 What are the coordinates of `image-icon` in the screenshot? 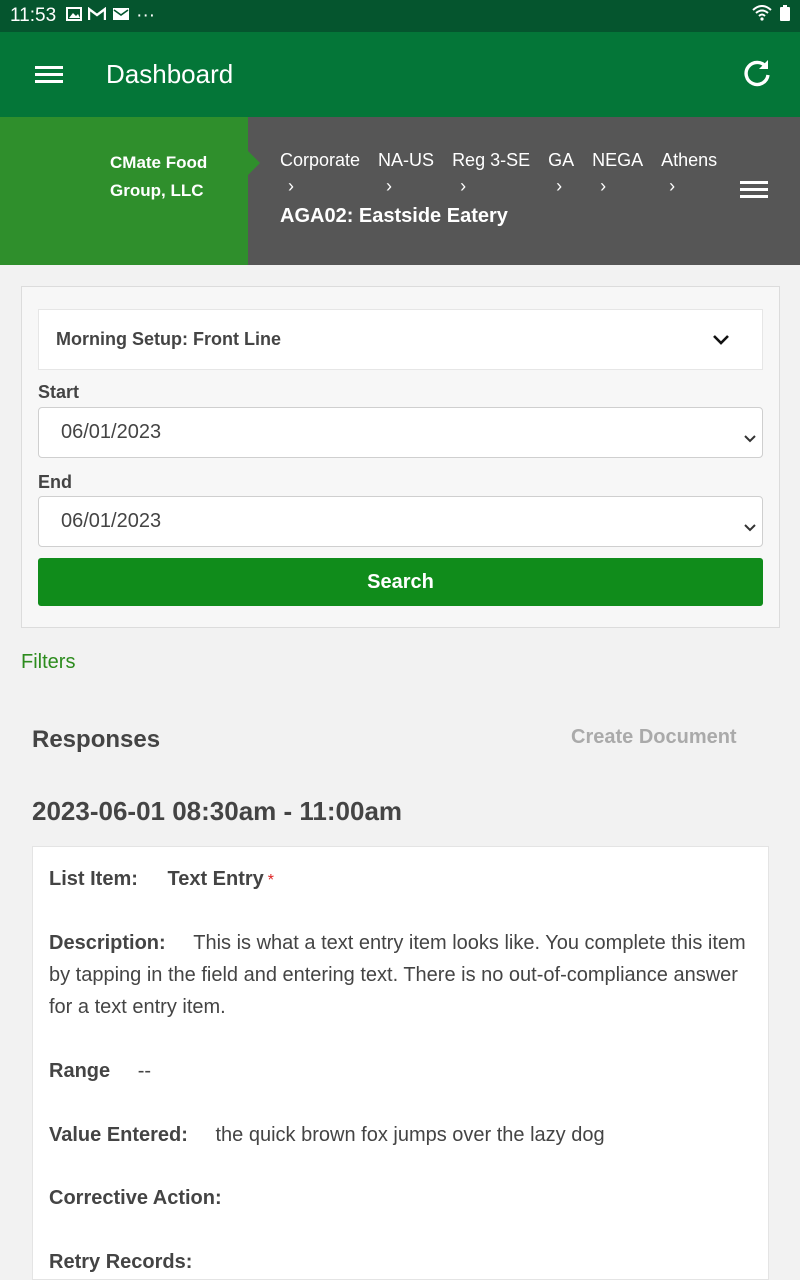 It's located at (74, 16).